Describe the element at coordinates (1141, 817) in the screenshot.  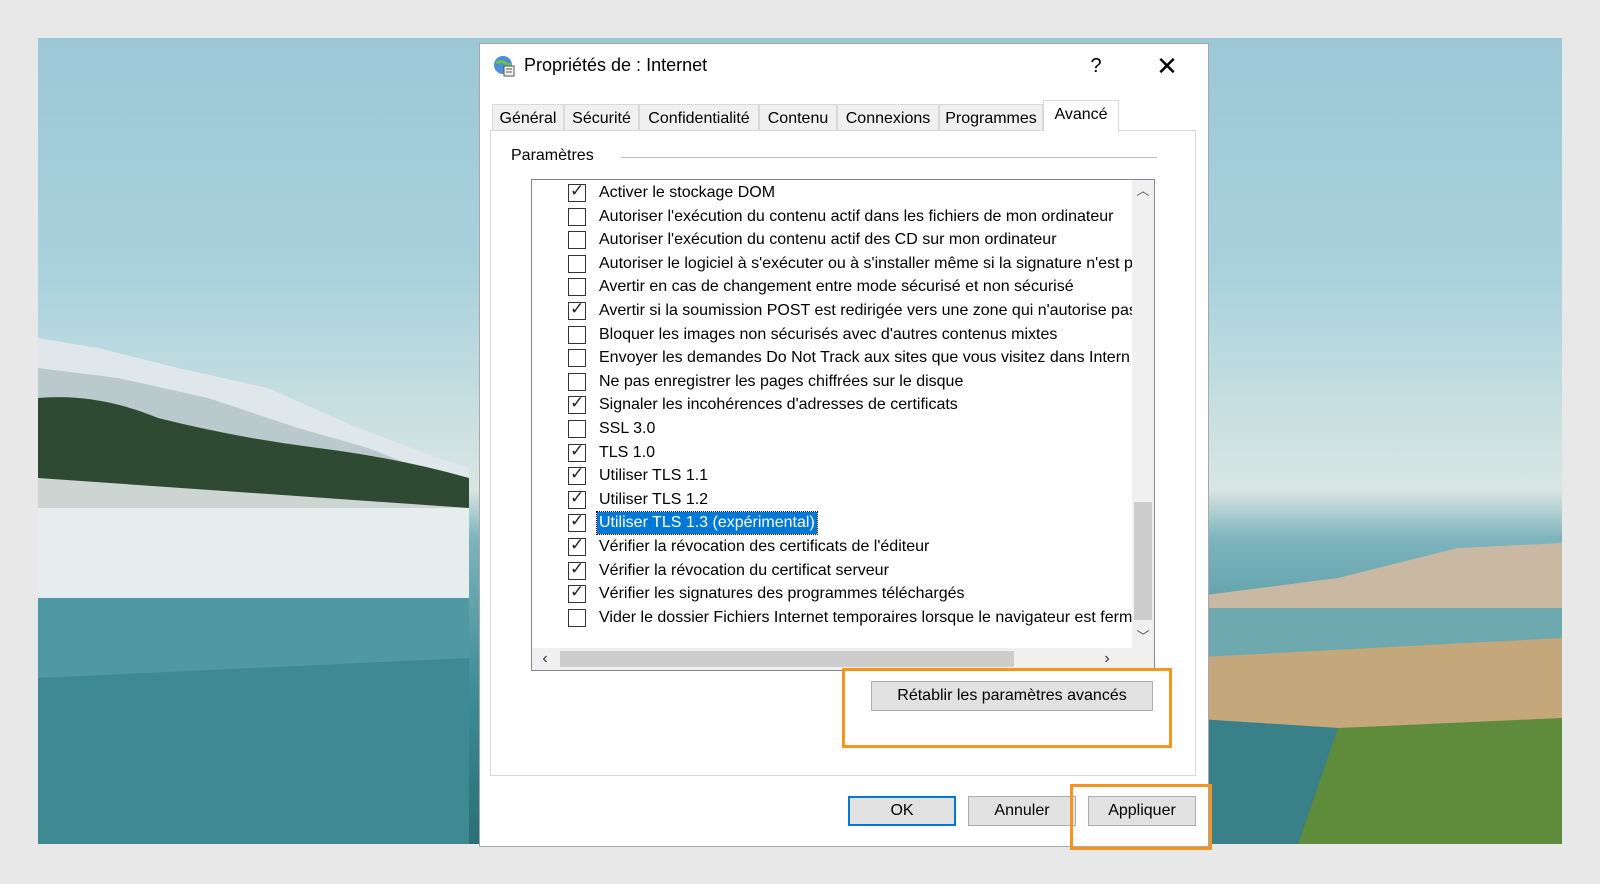
I see `apply-button-highlight` at that location.